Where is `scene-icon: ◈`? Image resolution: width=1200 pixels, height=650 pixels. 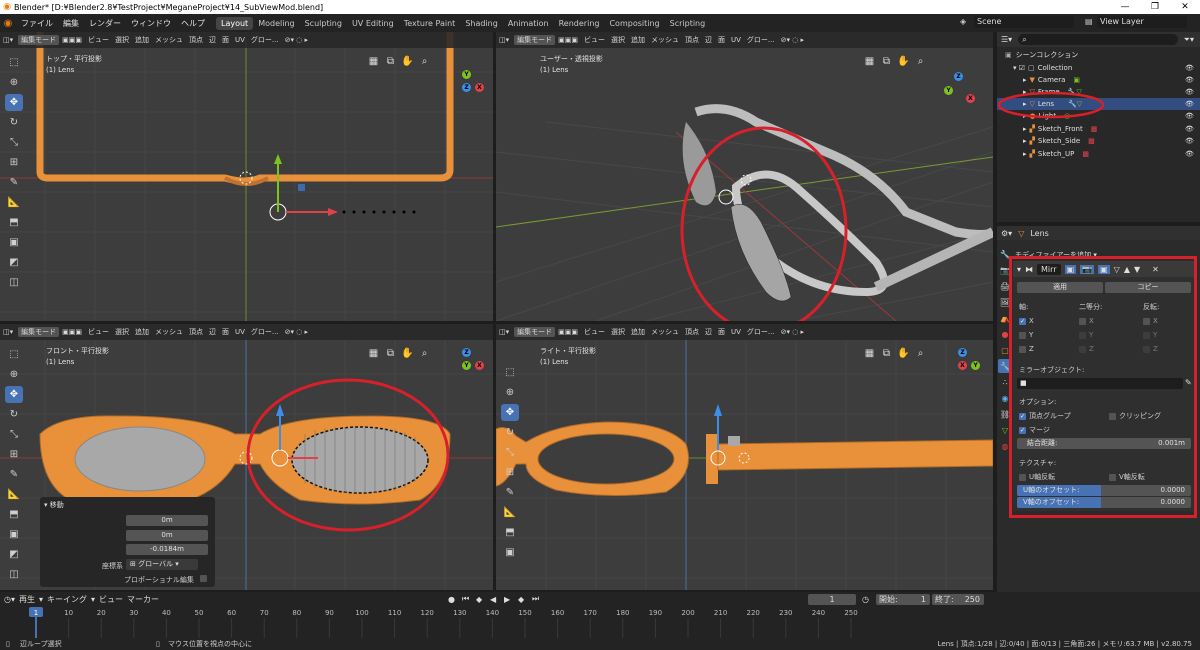 scene-icon: ◈ is located at coordinates (963, 21).